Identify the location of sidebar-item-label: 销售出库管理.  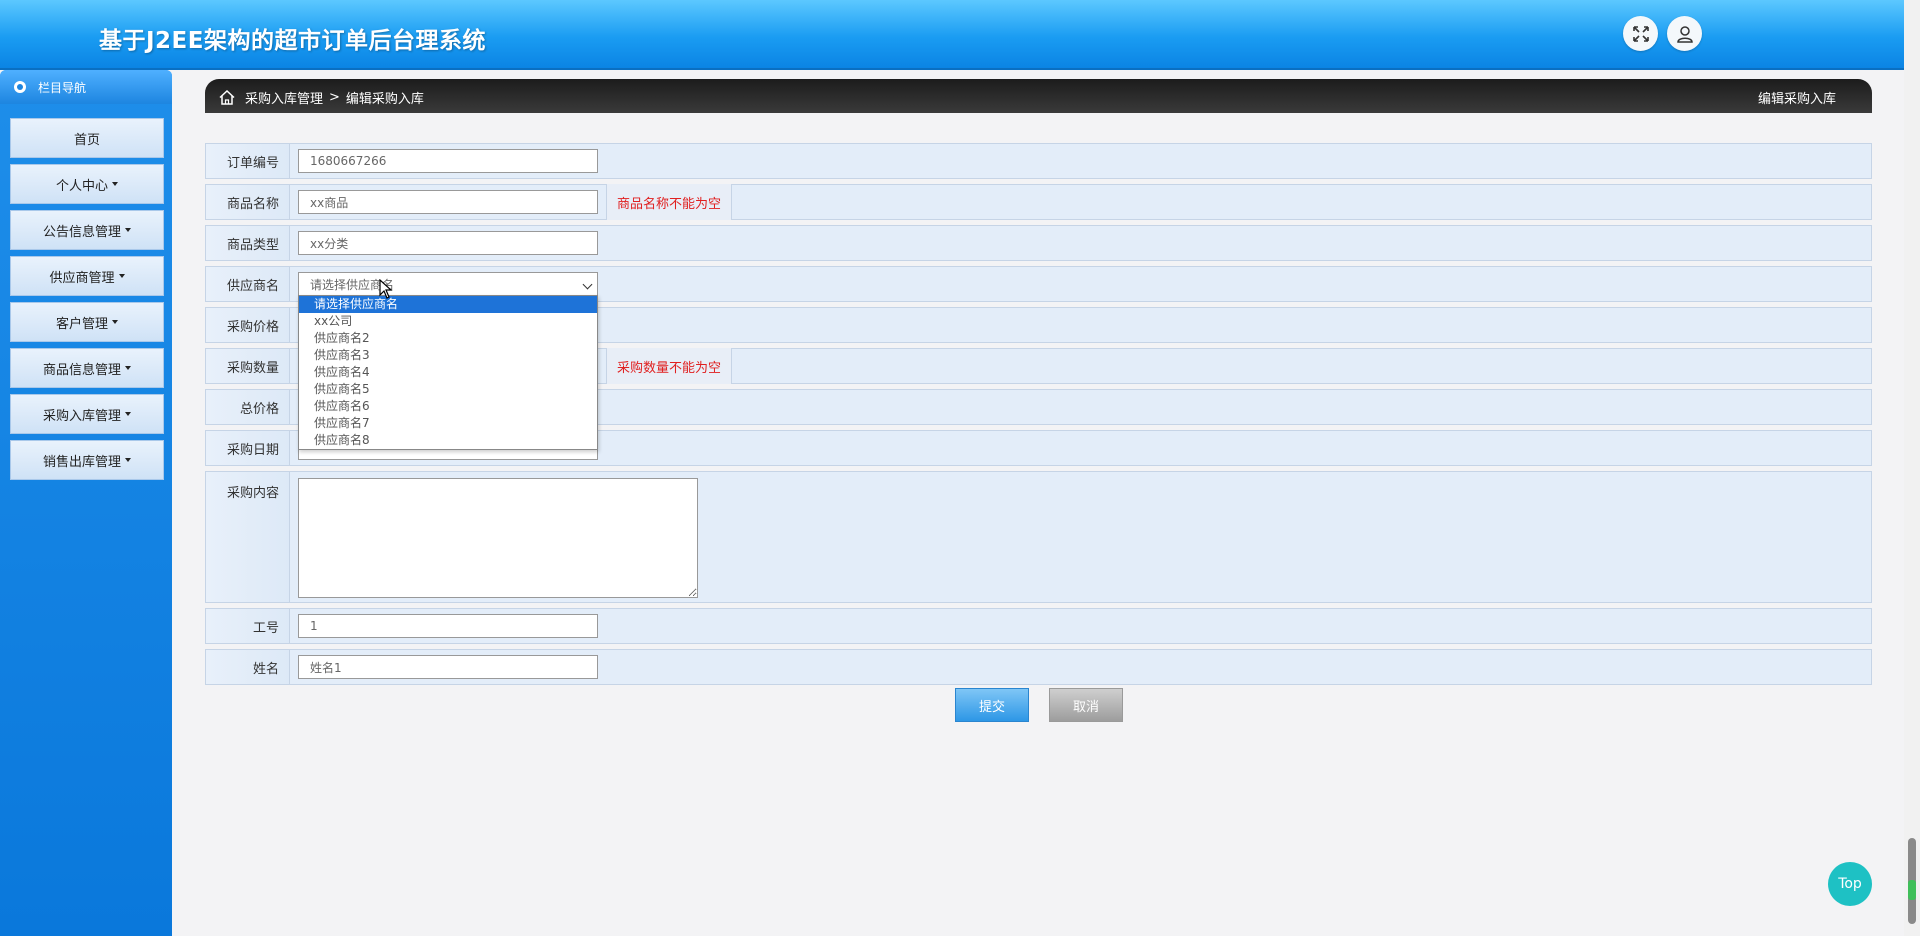
(81, 462).